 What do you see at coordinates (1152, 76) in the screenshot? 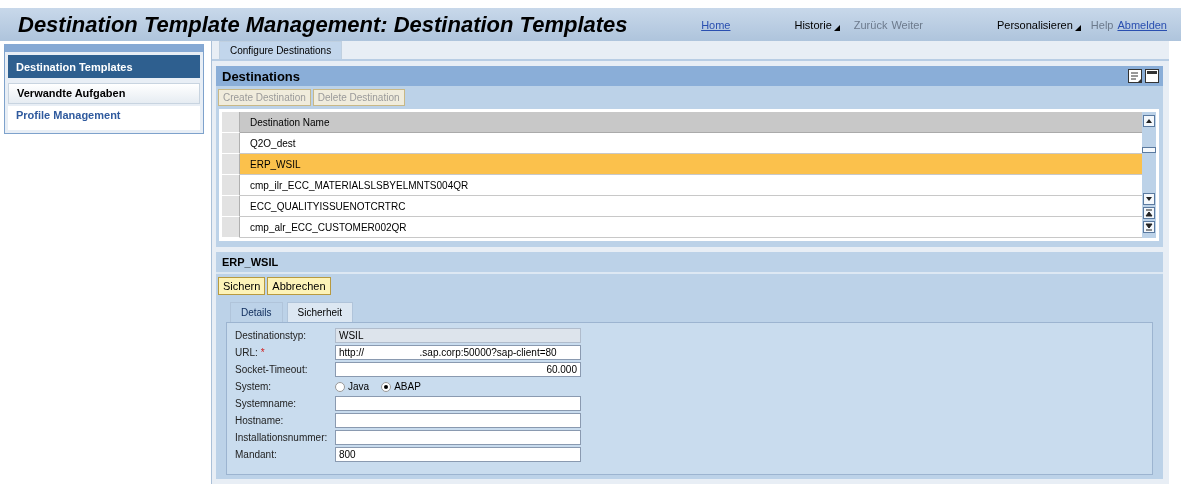
I see `minimize-icon` at bounding box center [1152, 76].